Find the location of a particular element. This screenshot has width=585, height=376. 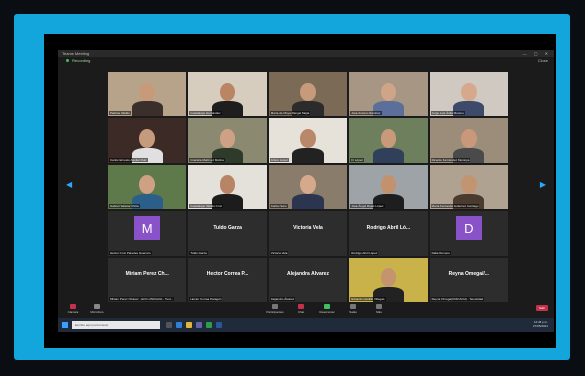

participant-caption: Hector Correa Paragón is located at coordinates (206, 299).